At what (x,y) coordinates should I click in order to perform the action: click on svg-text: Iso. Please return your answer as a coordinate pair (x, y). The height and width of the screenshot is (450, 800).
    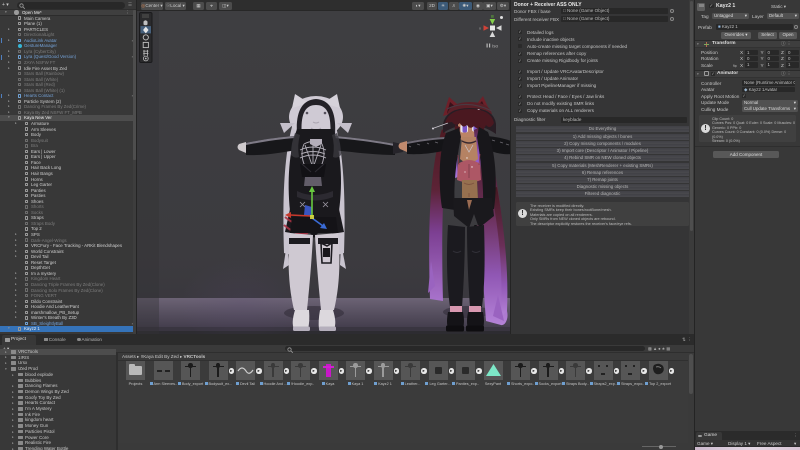
    Looking at the image, I should click on (495, 46).